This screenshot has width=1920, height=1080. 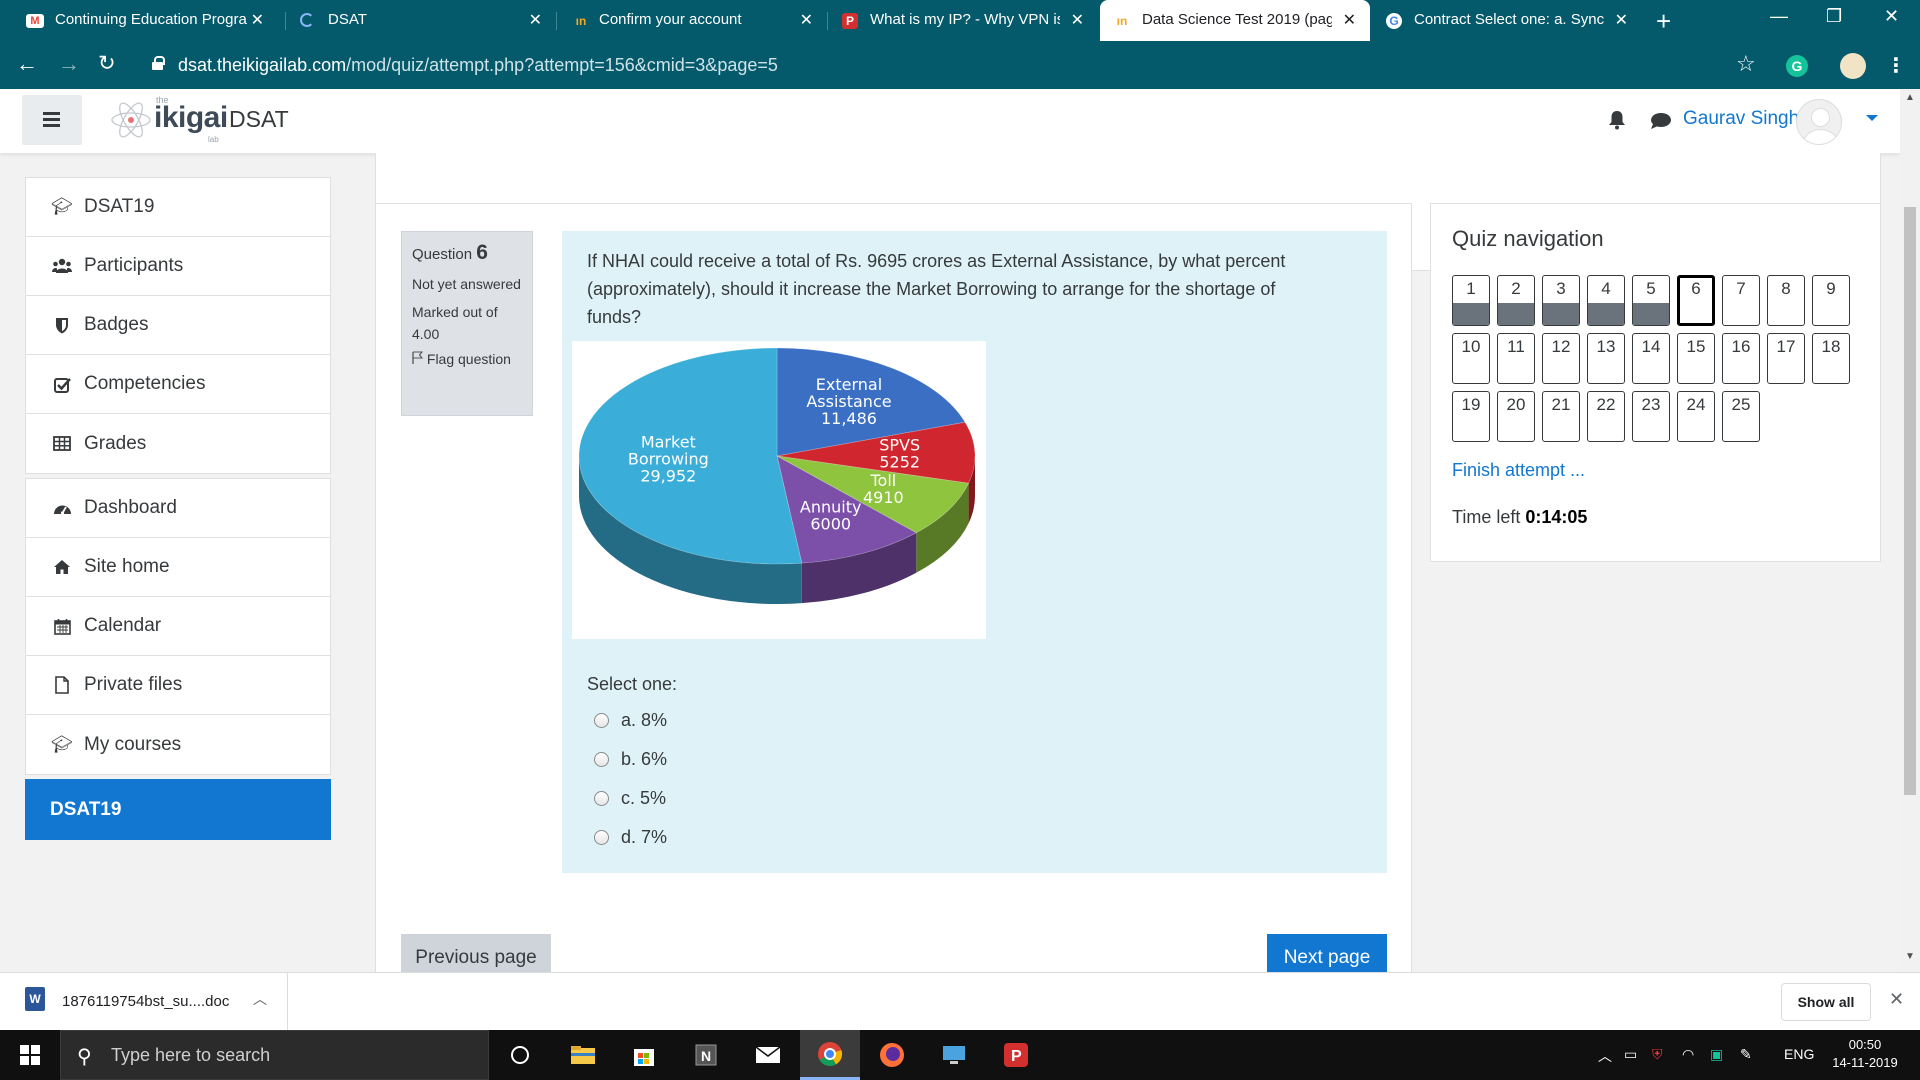 I want to click on psiphon-icon: P, so click(x=1016, y=1055).